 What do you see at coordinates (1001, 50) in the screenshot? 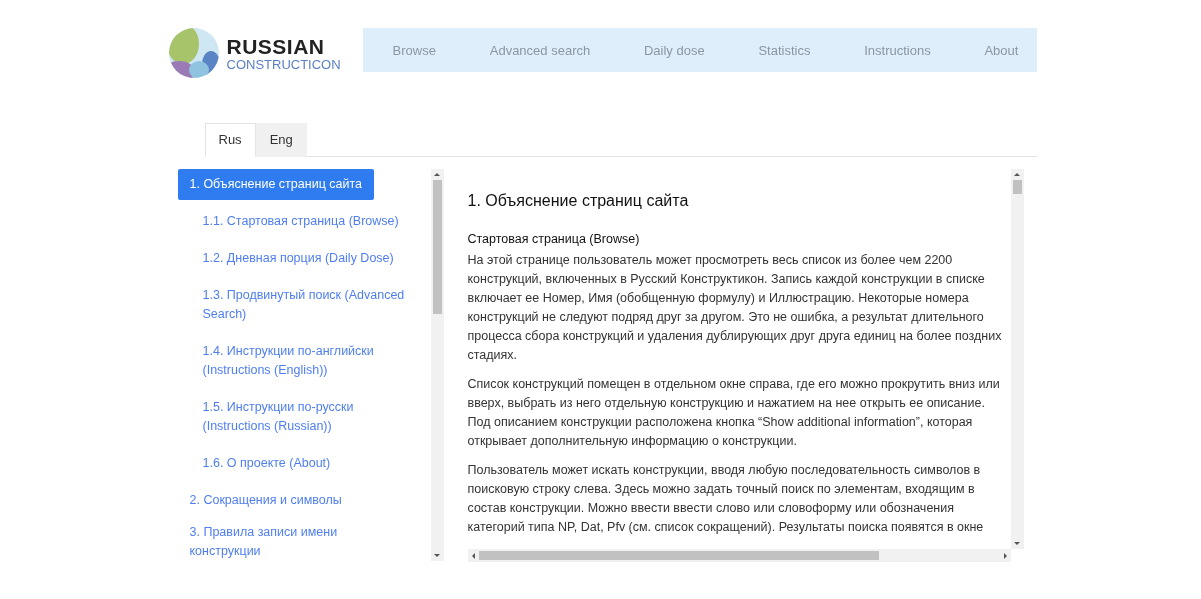
I see `nav-link: About` at bounding box center [1001, 50].